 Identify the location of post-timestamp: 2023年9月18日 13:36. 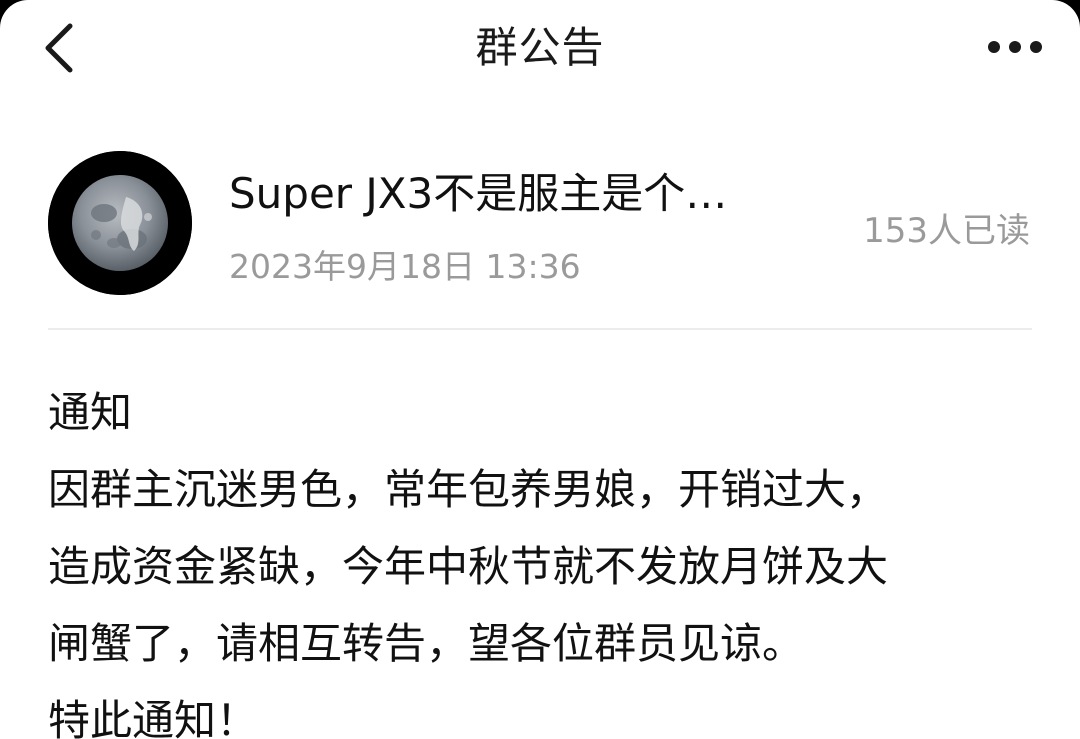
(405, 266).